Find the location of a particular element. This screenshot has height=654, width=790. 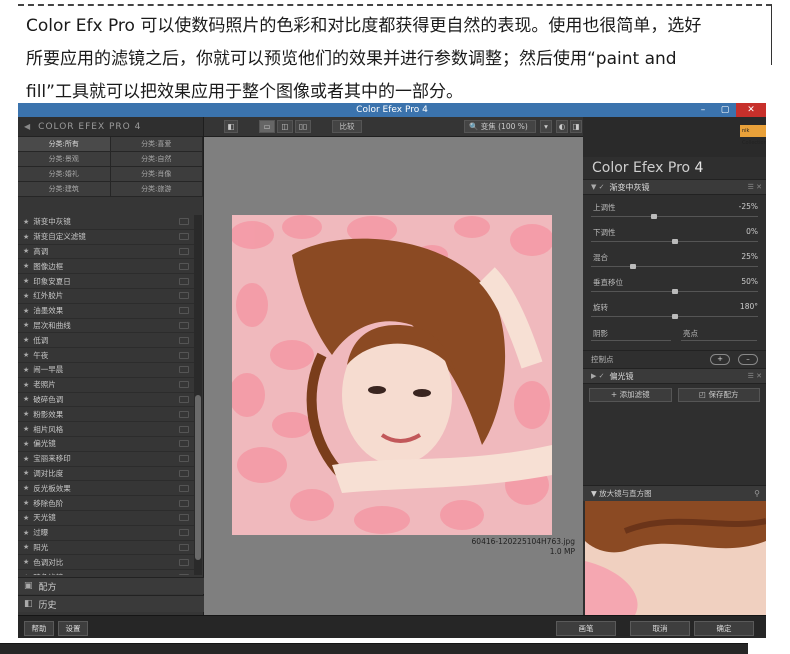

filter-item: ★ 移除色阶 is located at coordinates (106, 503).